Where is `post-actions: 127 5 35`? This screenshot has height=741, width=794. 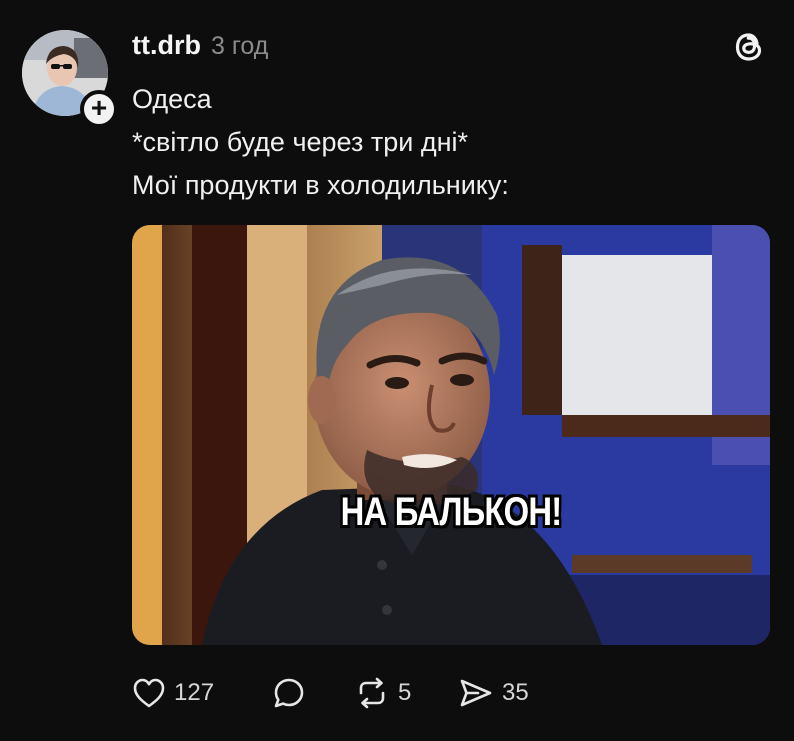 post-actions: 127 5 35 is located at coordinates (330, 693).